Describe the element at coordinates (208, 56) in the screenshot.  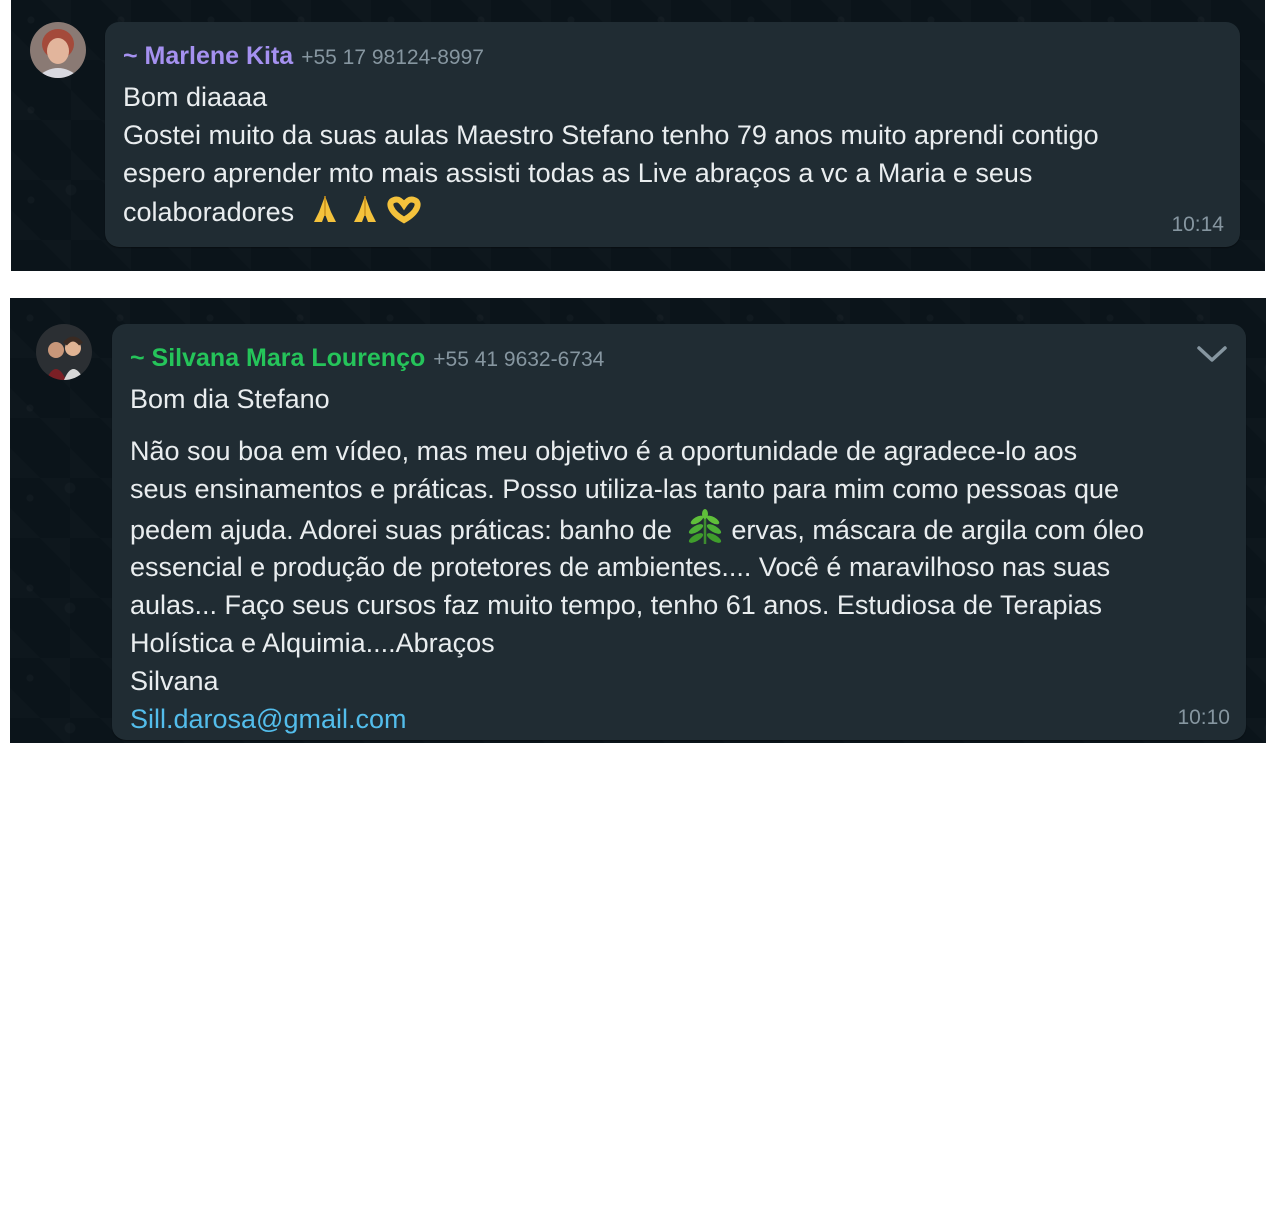
I see `sender-name: ~ Marlene Kita` at that location.